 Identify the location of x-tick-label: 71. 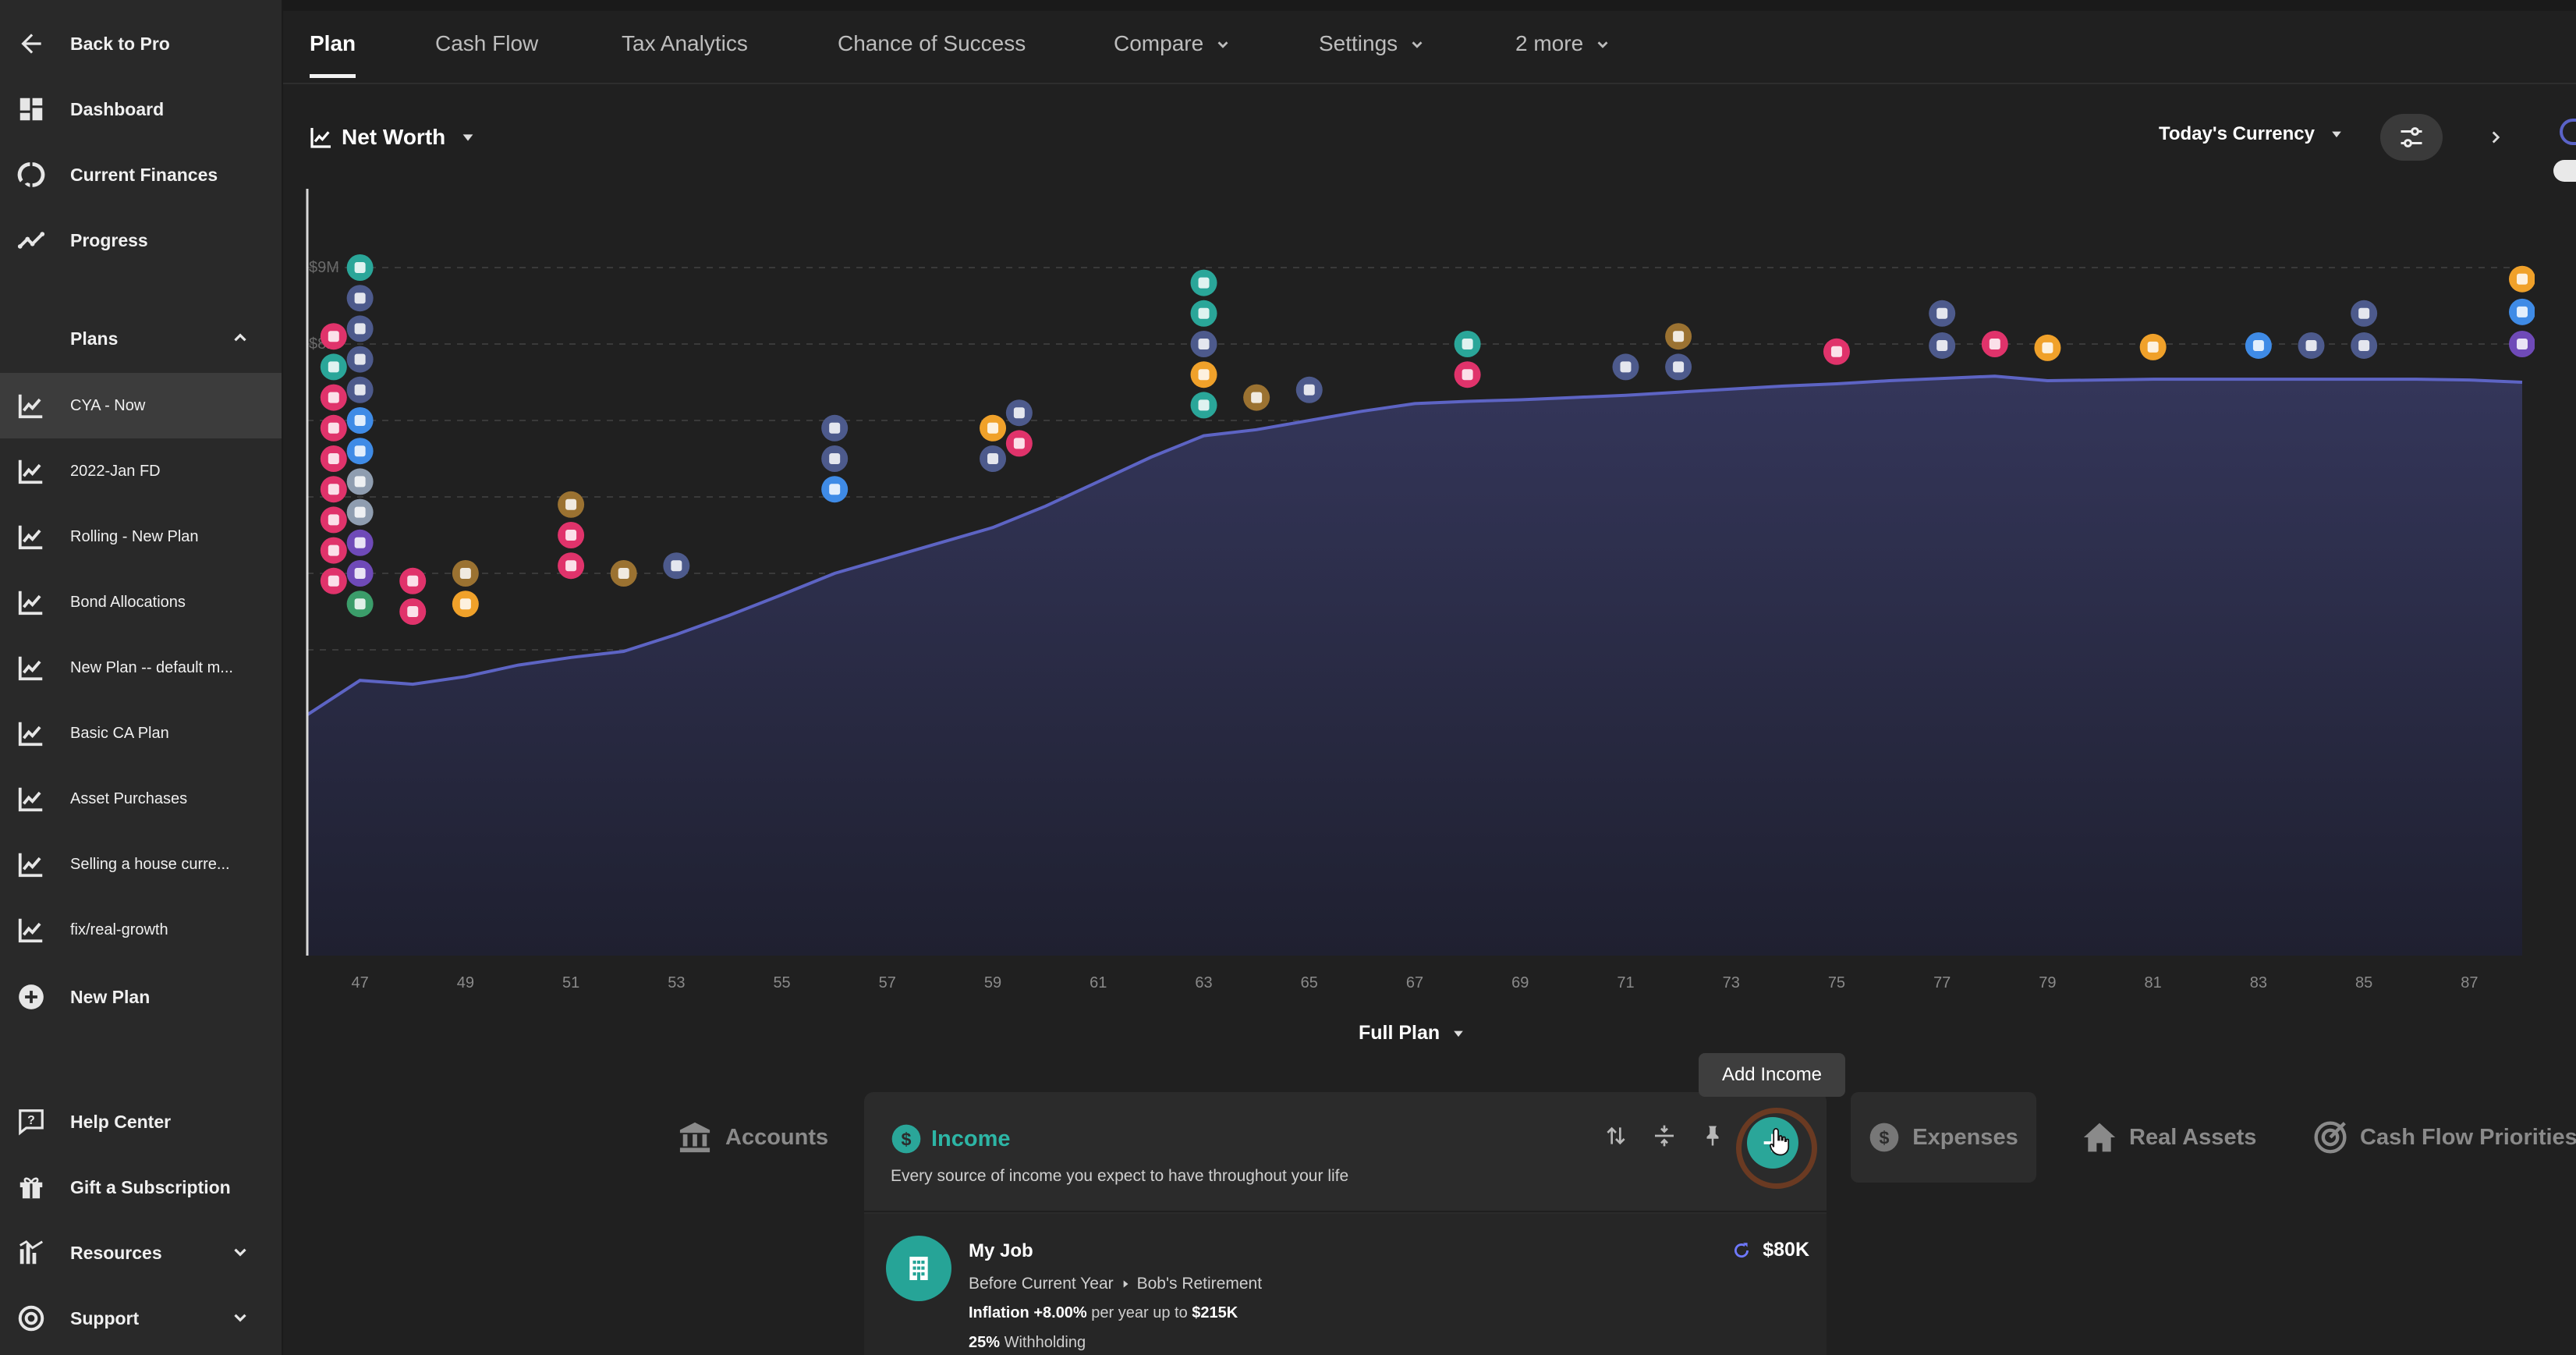
(1625, 982).